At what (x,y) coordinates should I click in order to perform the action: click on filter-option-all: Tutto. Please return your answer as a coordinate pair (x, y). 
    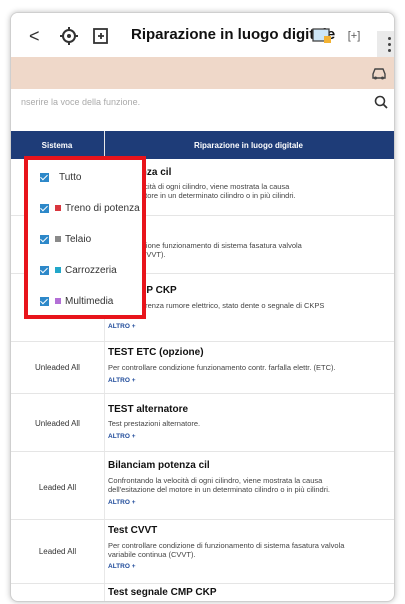
    Looking at the image, I should click on (60, 177).